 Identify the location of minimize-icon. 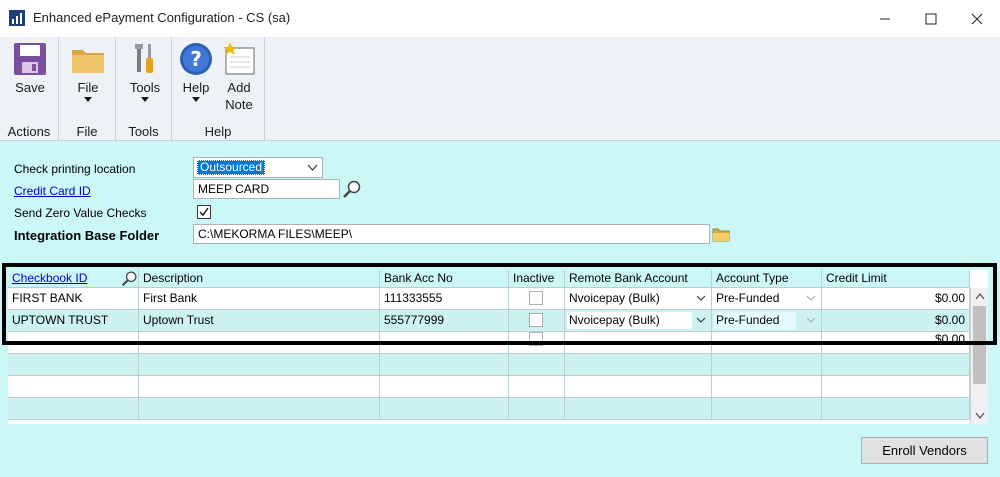
(885, 18).